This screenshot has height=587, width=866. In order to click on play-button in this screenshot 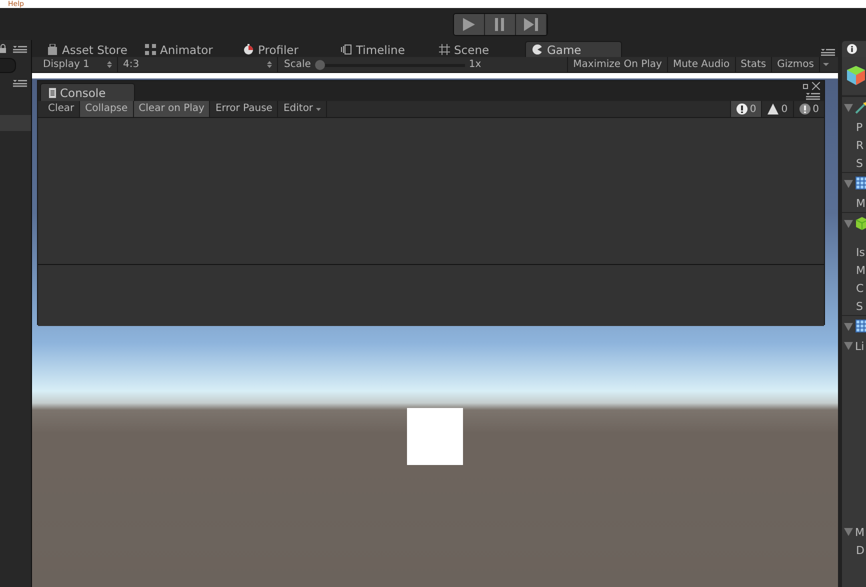, I will do `click(469, 24)`.